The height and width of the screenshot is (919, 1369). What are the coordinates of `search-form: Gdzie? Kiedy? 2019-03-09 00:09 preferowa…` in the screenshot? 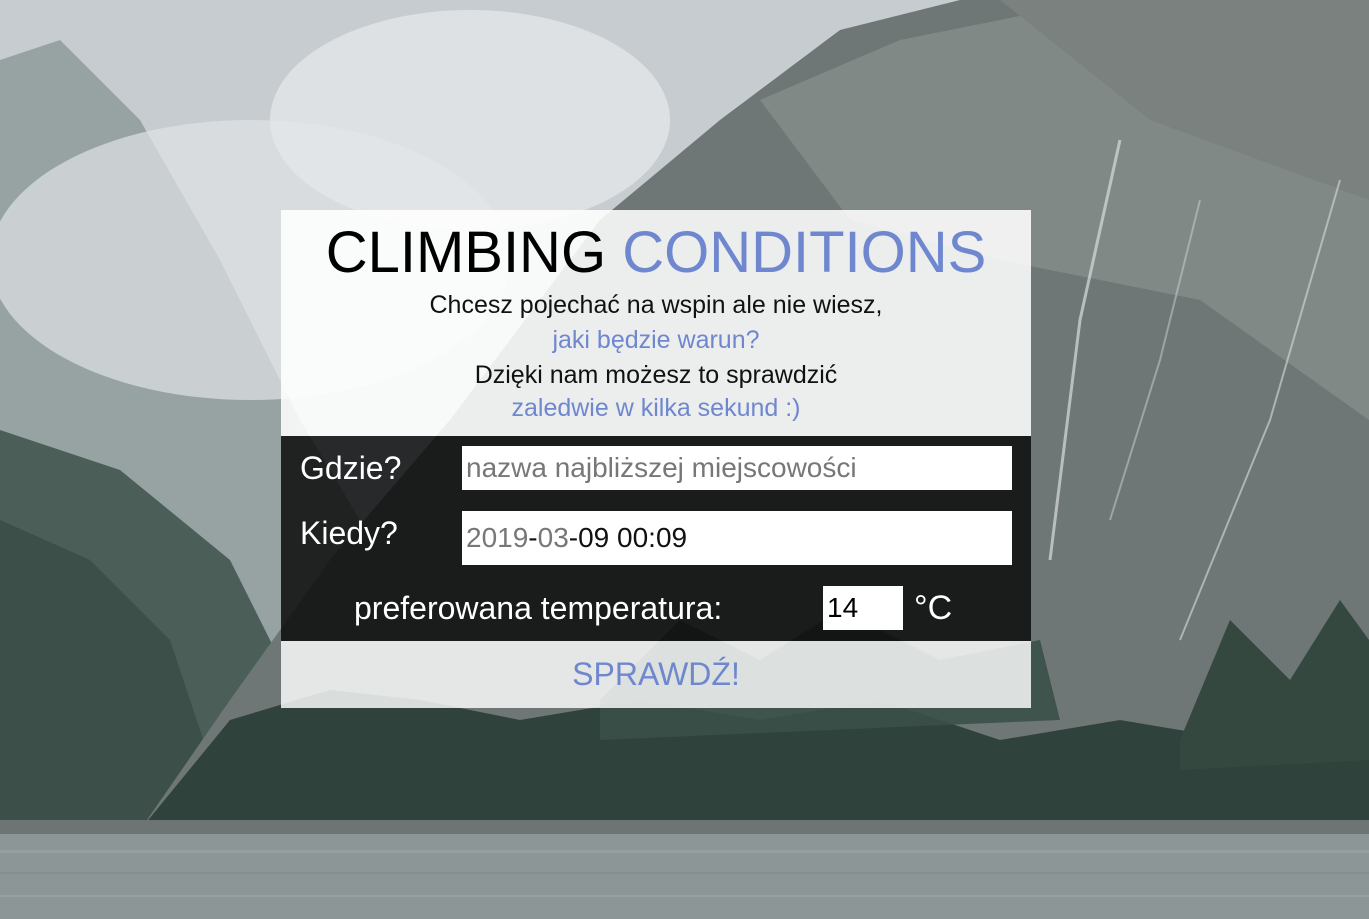 It's located at (656, 538).